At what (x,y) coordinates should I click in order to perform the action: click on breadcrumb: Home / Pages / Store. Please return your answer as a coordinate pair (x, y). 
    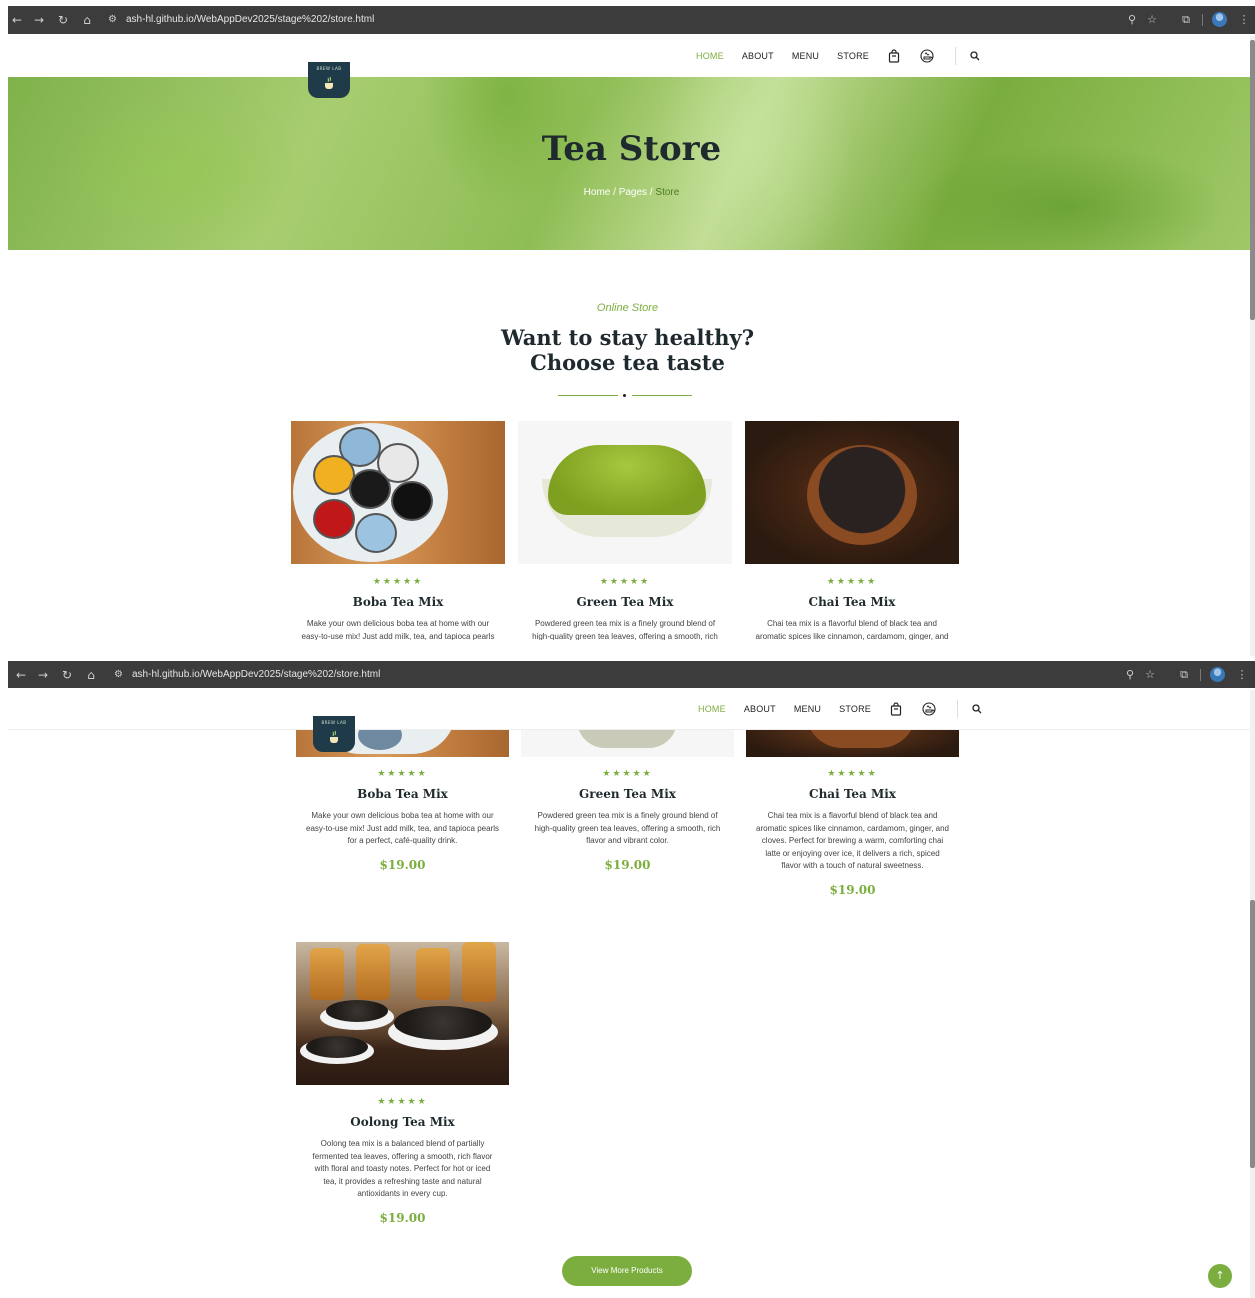
    Looking at the image, I should click on (631, 192).